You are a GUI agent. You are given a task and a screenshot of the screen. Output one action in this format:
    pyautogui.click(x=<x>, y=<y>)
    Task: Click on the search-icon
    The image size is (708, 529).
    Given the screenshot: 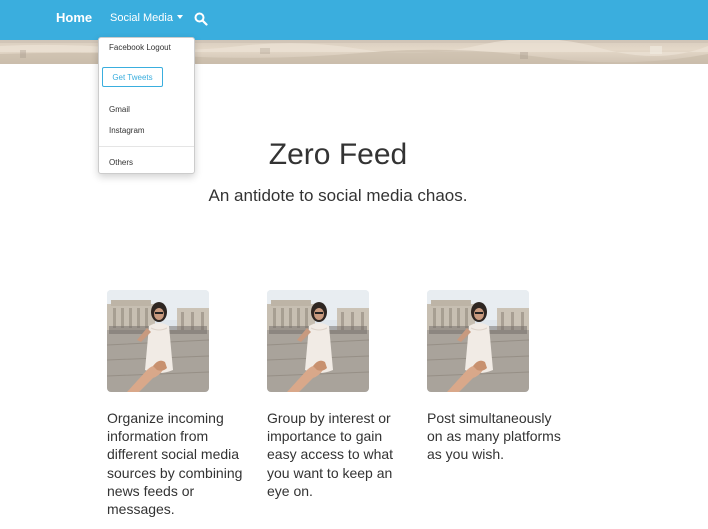 What is the action you would take?
    pyautogui.click(x=201, y=19)
    